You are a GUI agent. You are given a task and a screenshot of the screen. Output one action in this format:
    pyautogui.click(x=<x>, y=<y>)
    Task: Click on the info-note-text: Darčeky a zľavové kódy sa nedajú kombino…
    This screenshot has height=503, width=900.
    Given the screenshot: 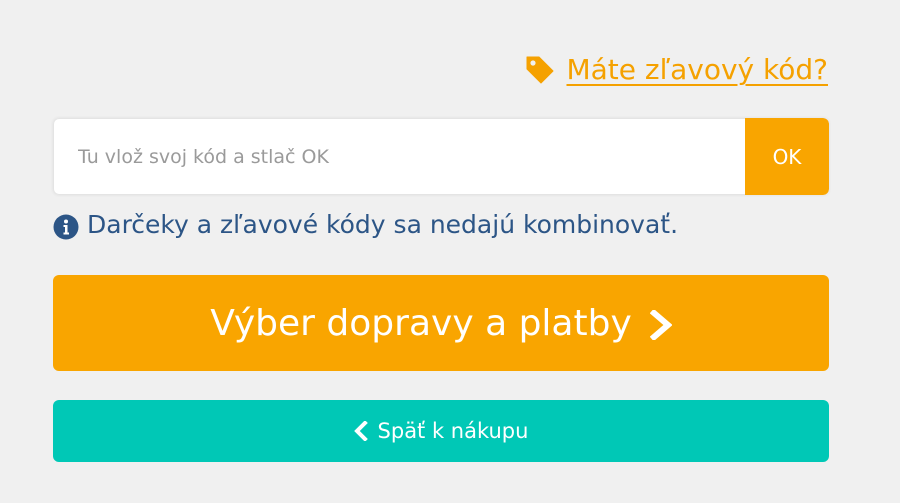 What is the action you would take?
    pyautogui.click(x=383, y=224)
    